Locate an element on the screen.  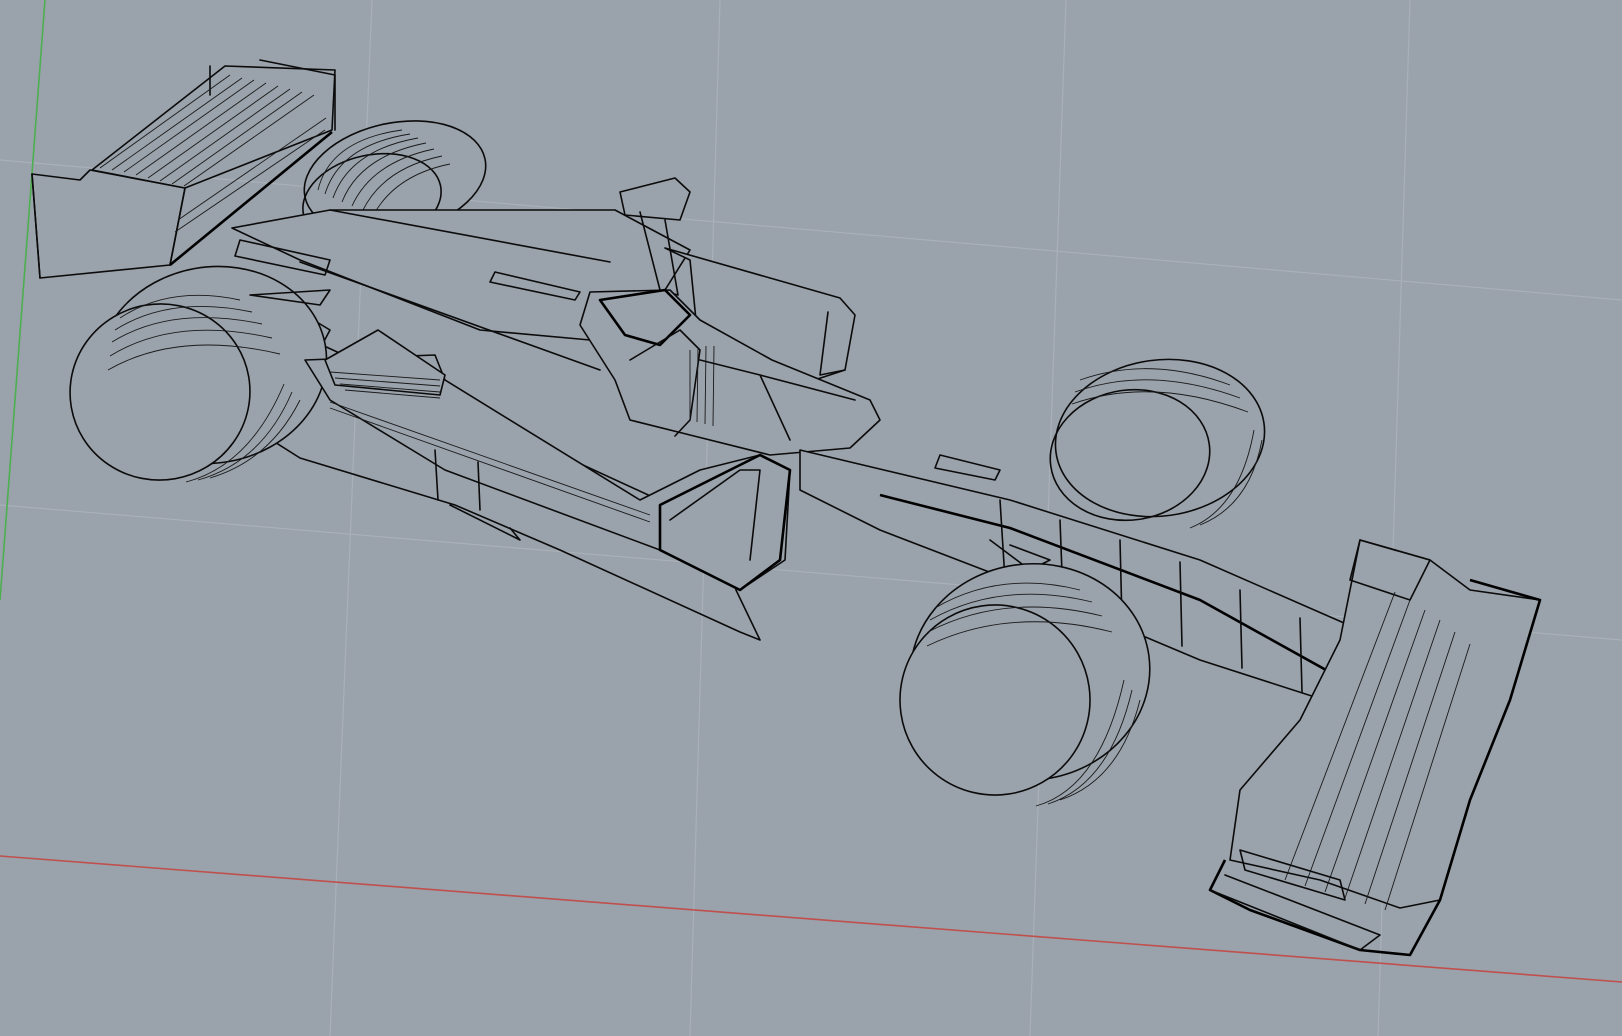
front-right-wheel is located at coordinates (1157, 443).